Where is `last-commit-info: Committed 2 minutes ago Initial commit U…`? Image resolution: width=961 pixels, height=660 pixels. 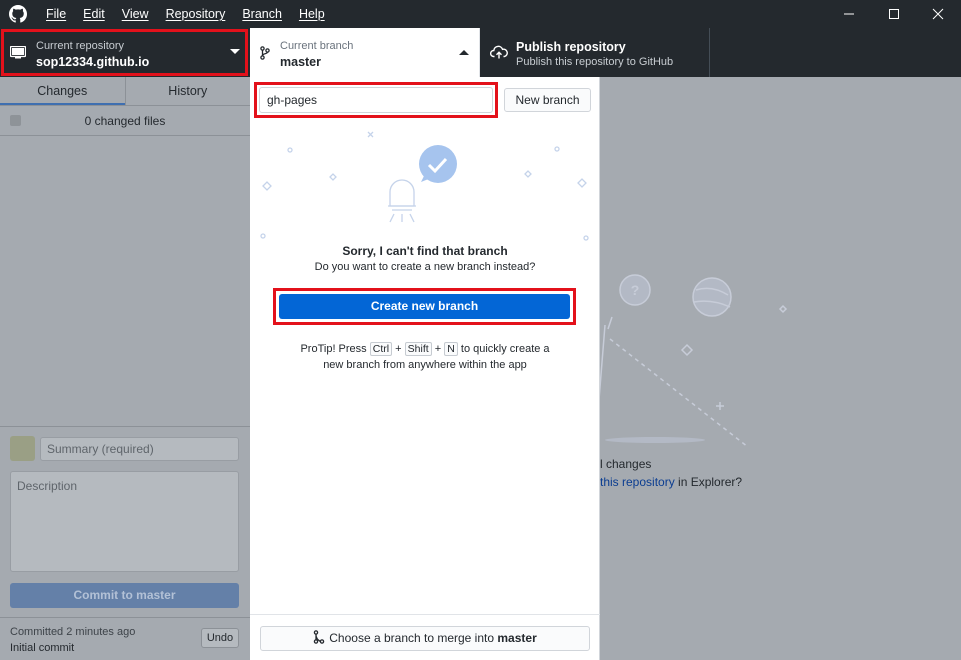 last-commit-info: Committed 2 minutes ago Initial commit U… is located at coordinates (125, 638).